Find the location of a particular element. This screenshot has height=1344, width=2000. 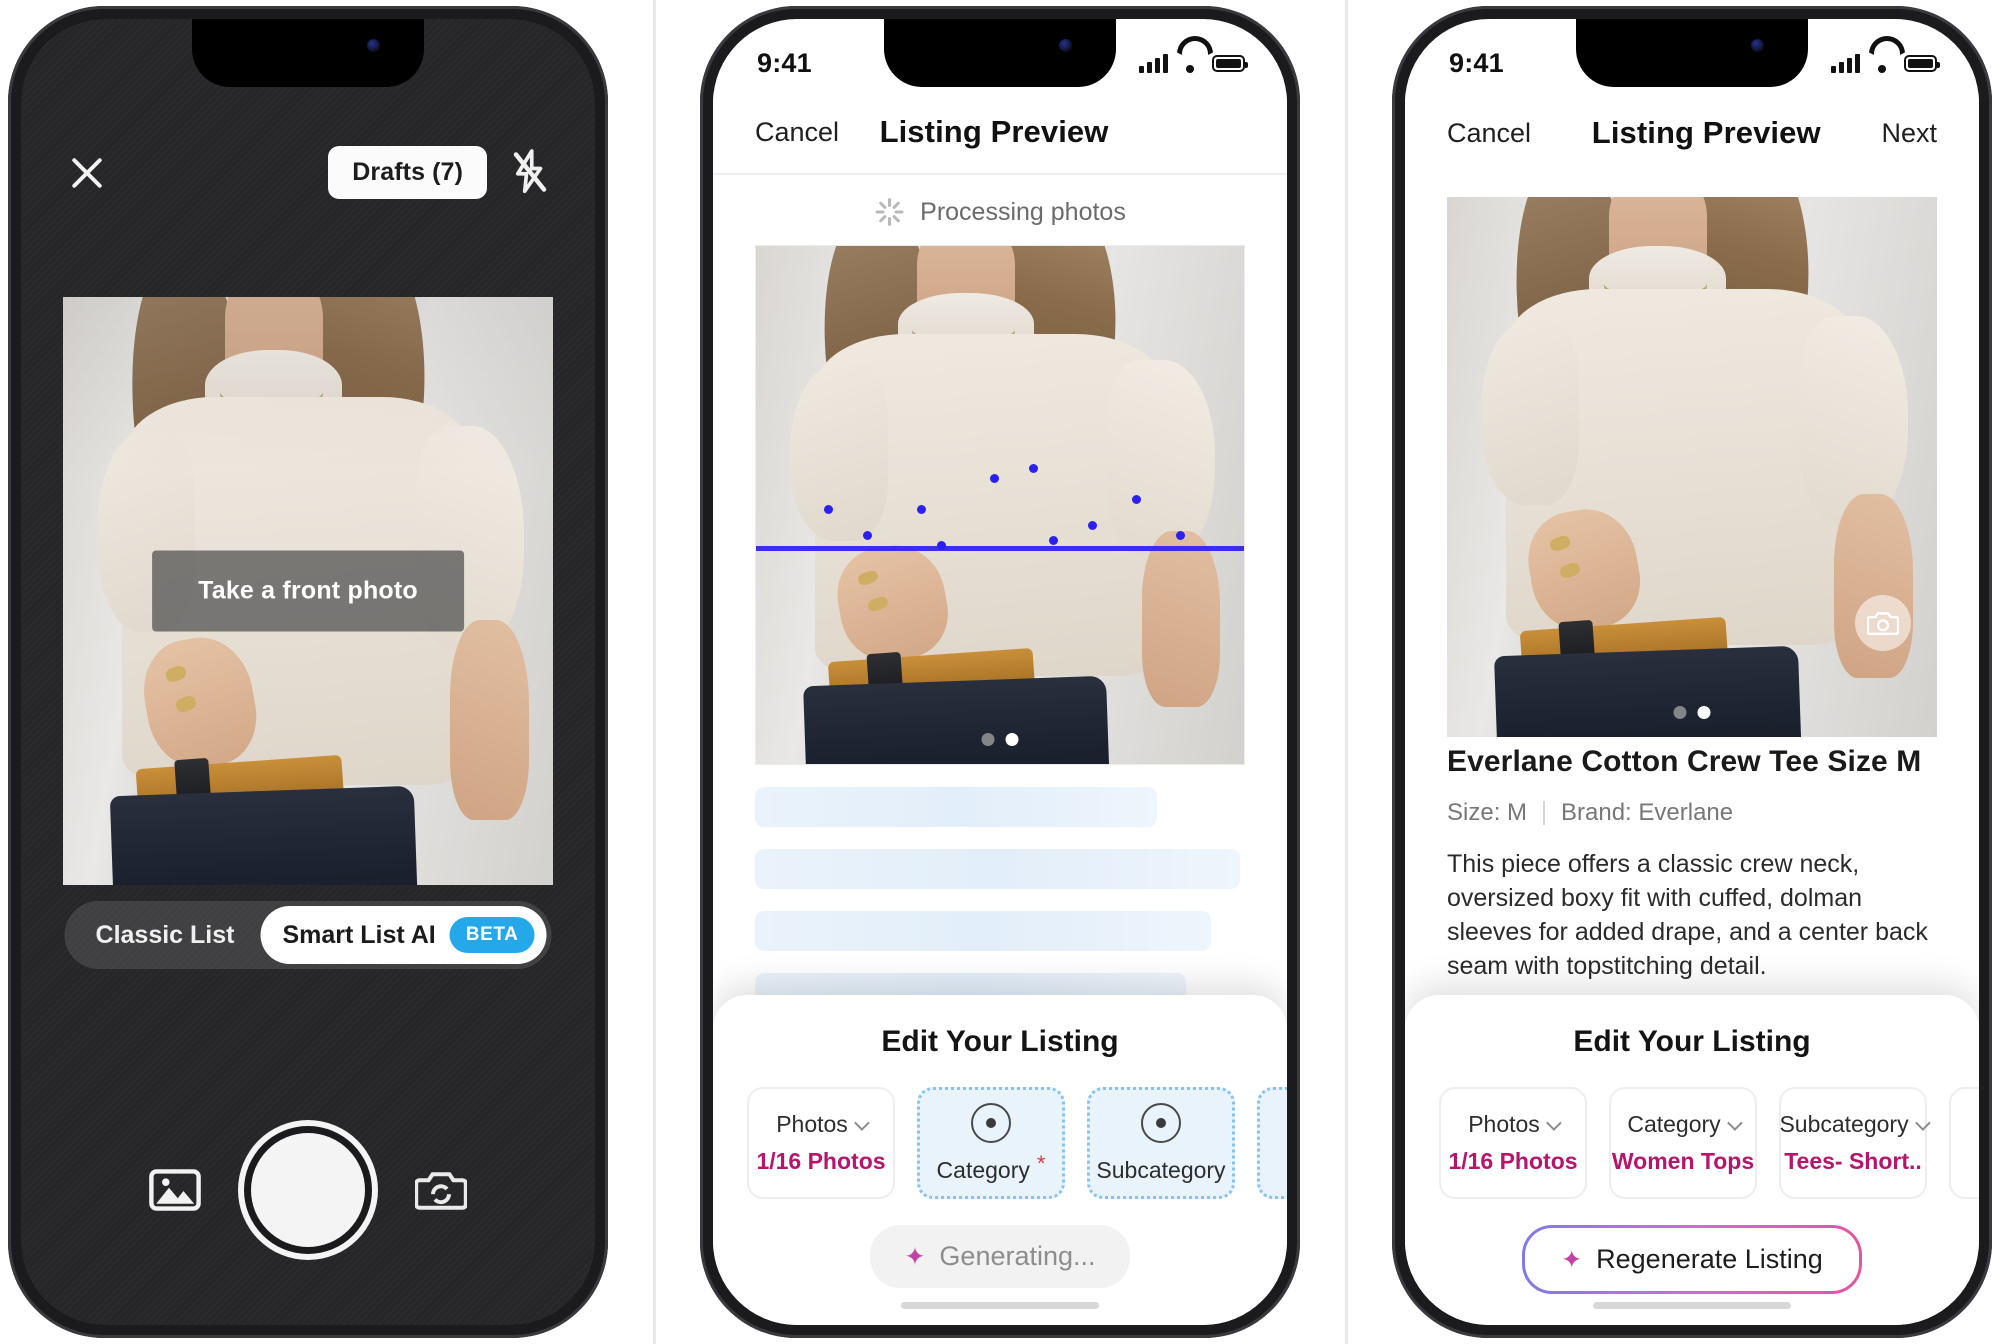

meta-divider is located at coordinates (1544, 813).